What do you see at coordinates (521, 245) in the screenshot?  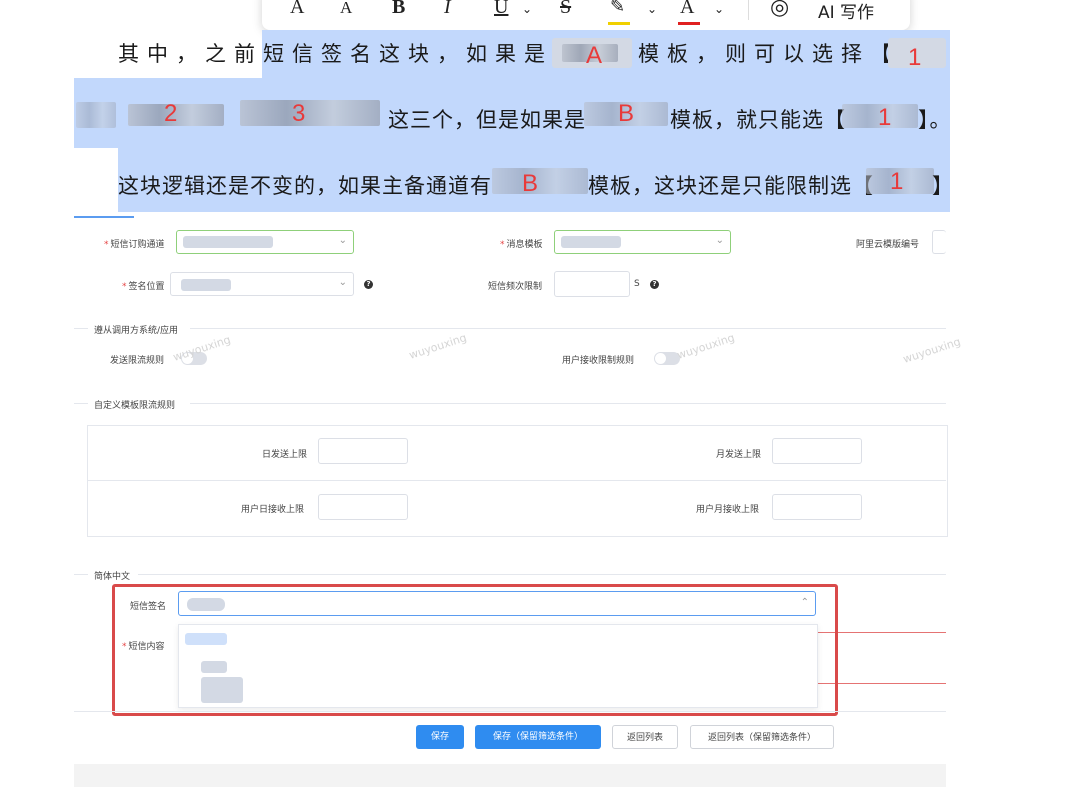 I see `template-label: * 消息模板` at bounding box center [521, 245].